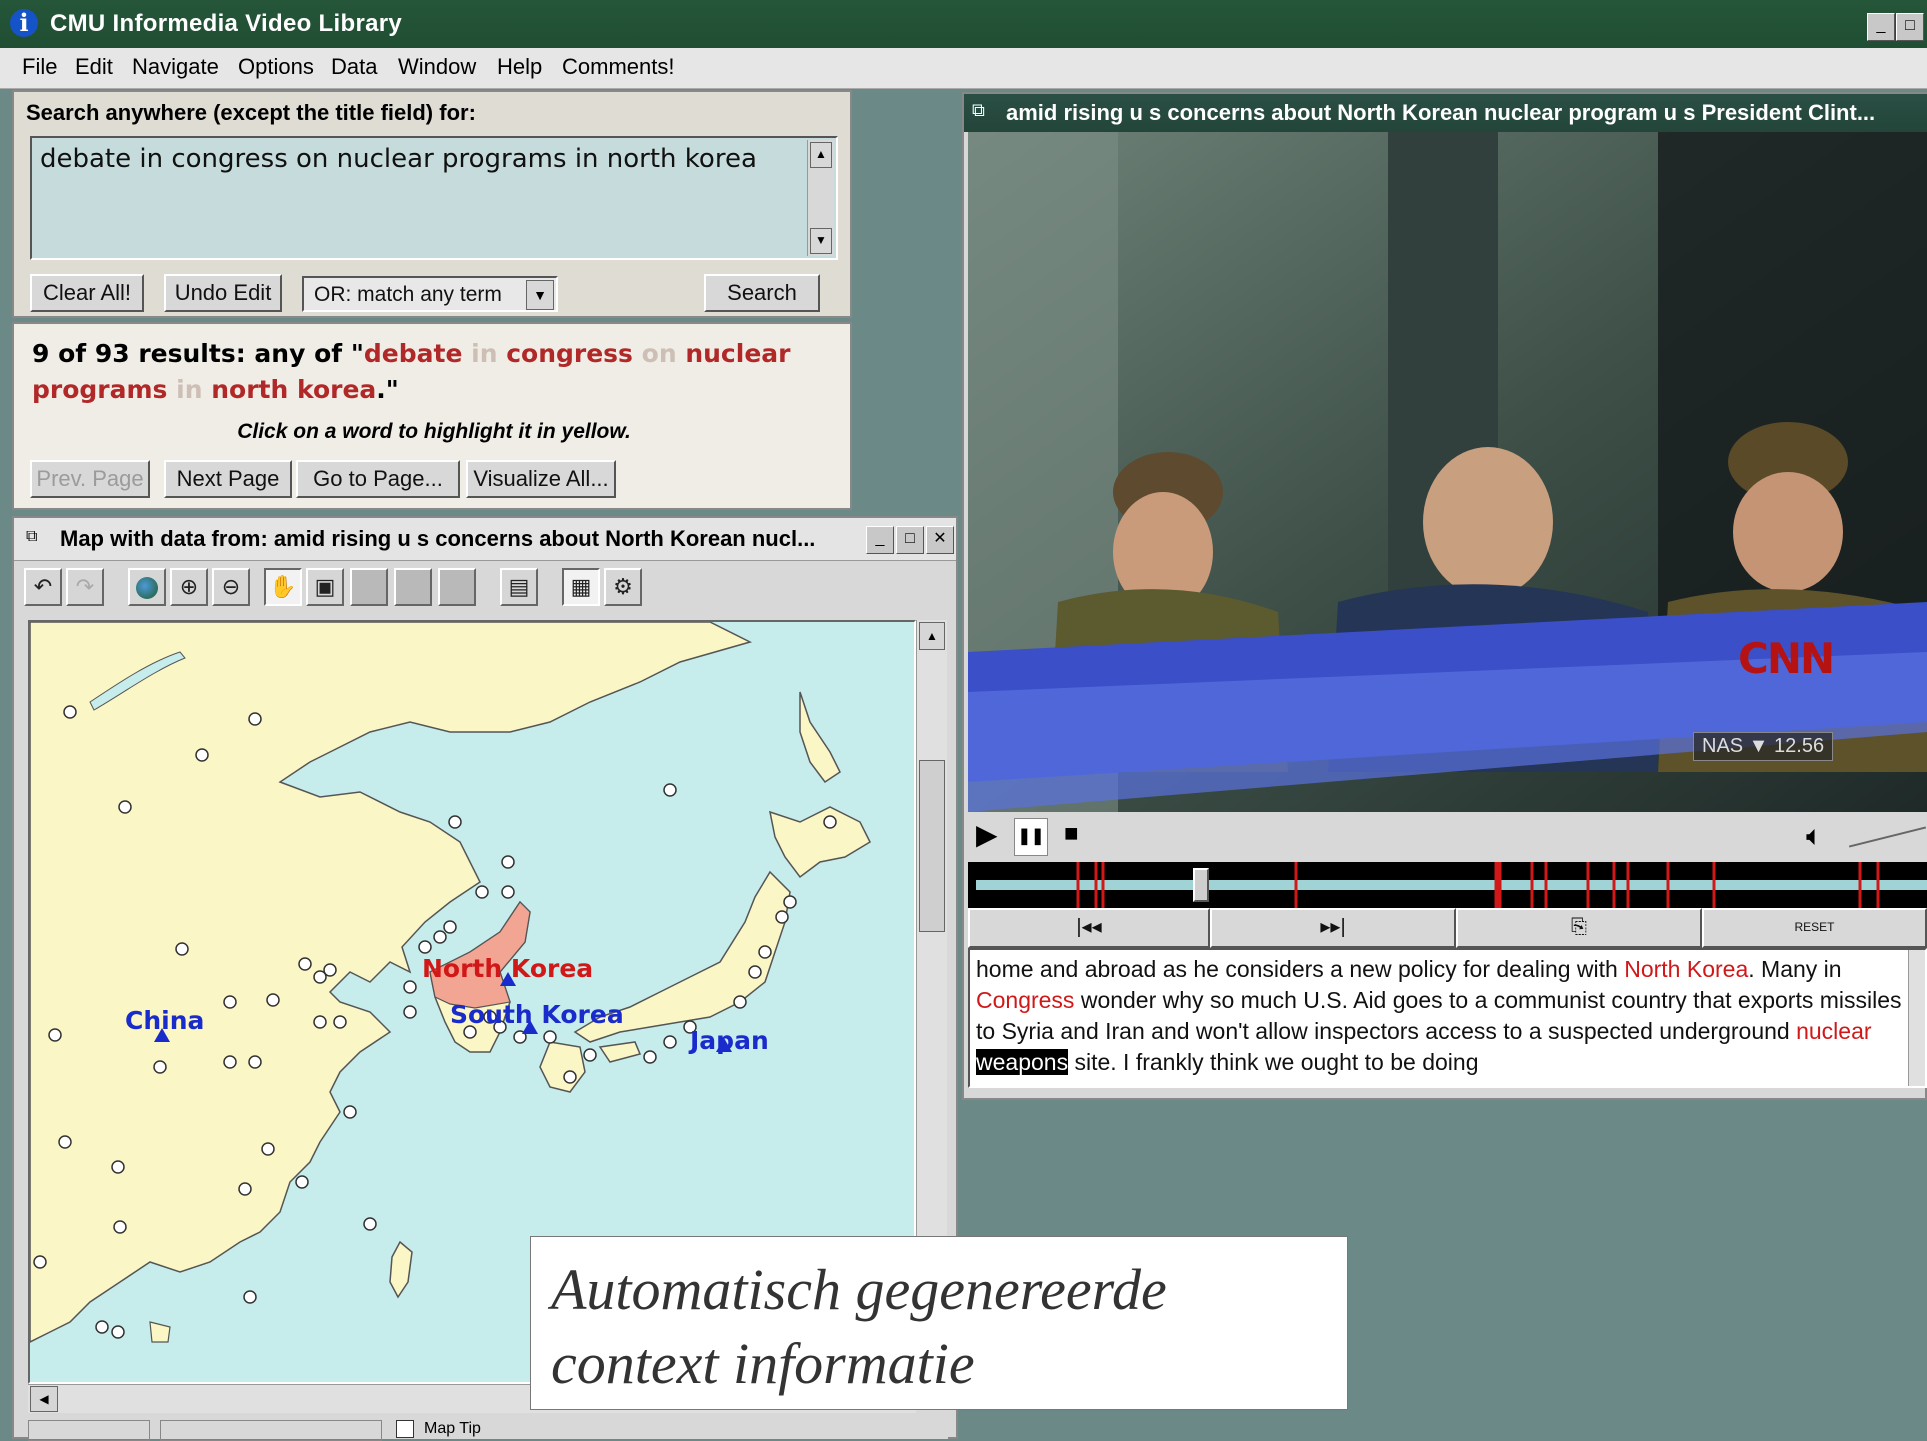 The height and width of the screenshot is (1441, 1927). What do you see at coordinates (223, 293) in the screenshot?
I see `undo-edit-button: Undo Edit` at bounding box center [223, 293].